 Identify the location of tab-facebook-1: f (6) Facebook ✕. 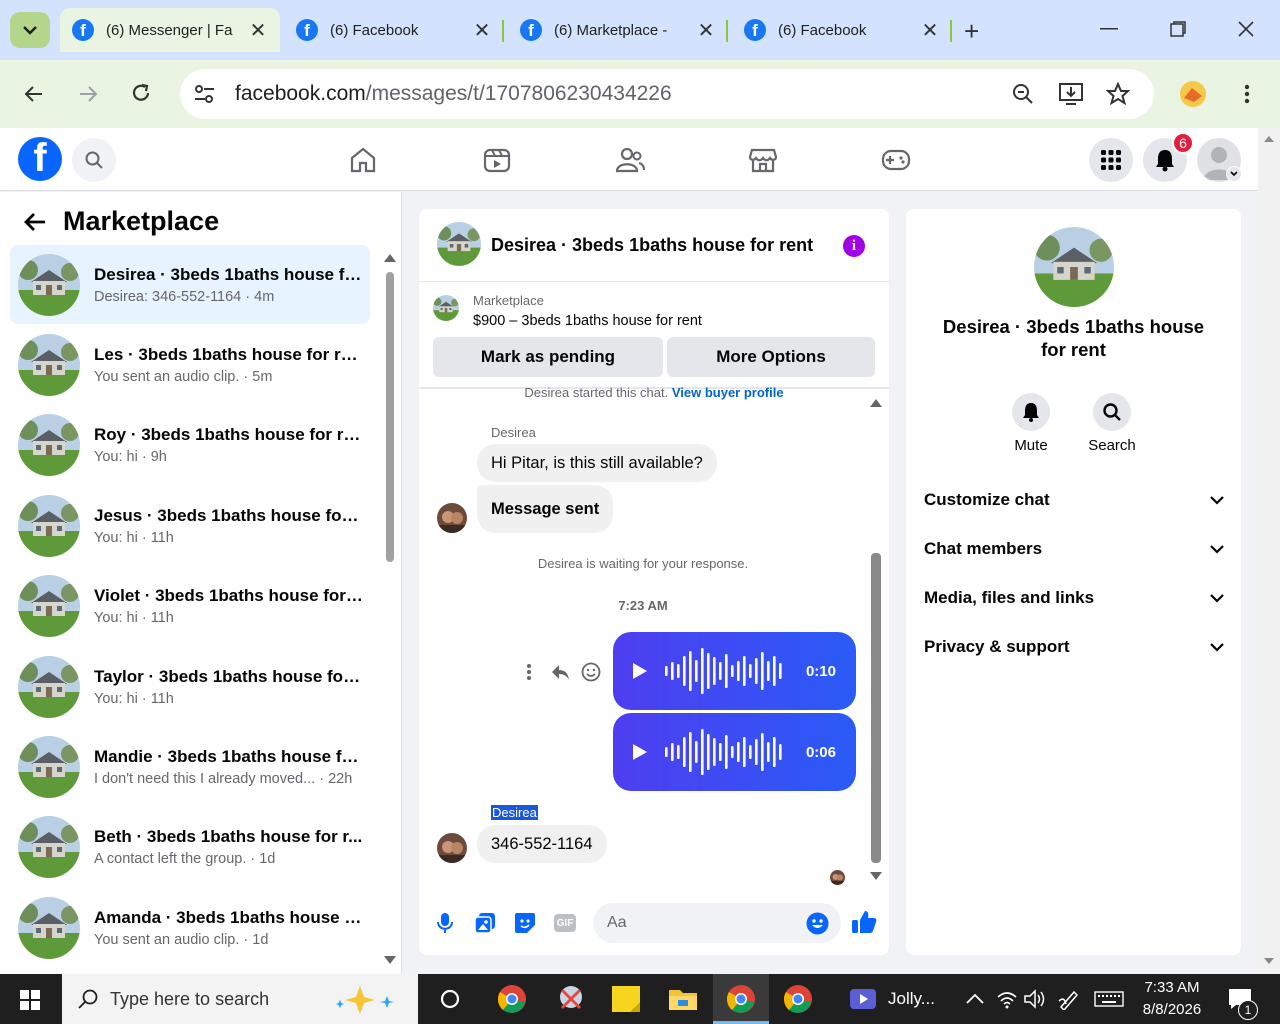
(394, 30).